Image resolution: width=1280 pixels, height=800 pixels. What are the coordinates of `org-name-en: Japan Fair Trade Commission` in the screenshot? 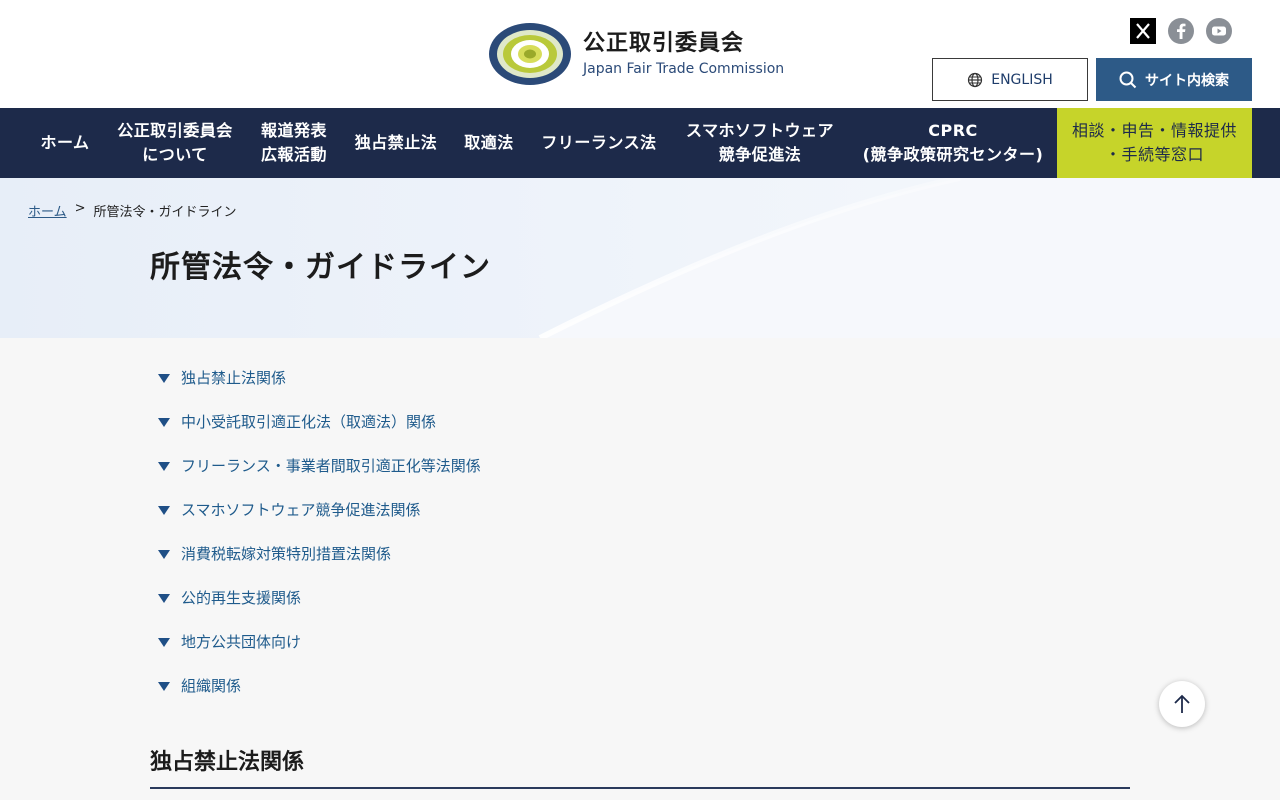 It's located at (684, 69).